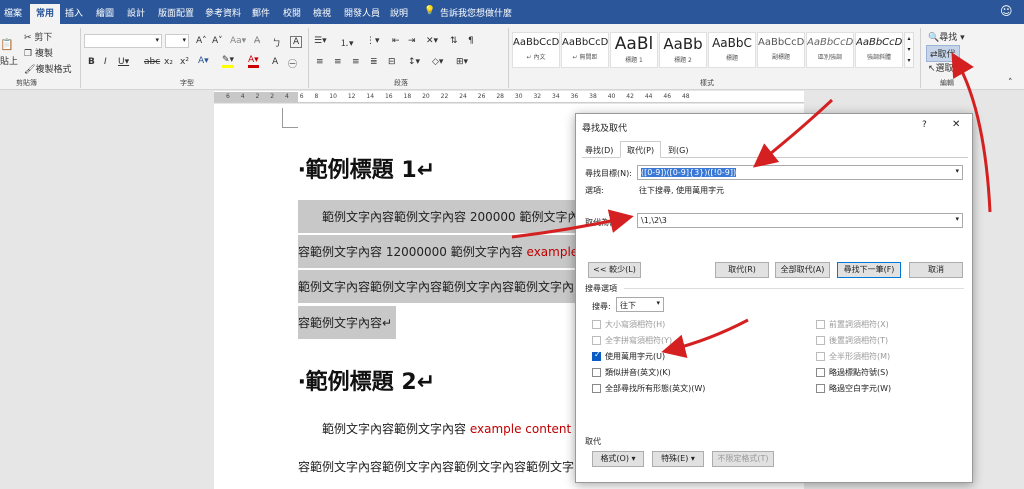 This screenshot has width=1024, height=489. What do you see at coordinates (793, 133) in the screenshot?
I see `arrow-to-find-field` at bounding box center [793, 133].